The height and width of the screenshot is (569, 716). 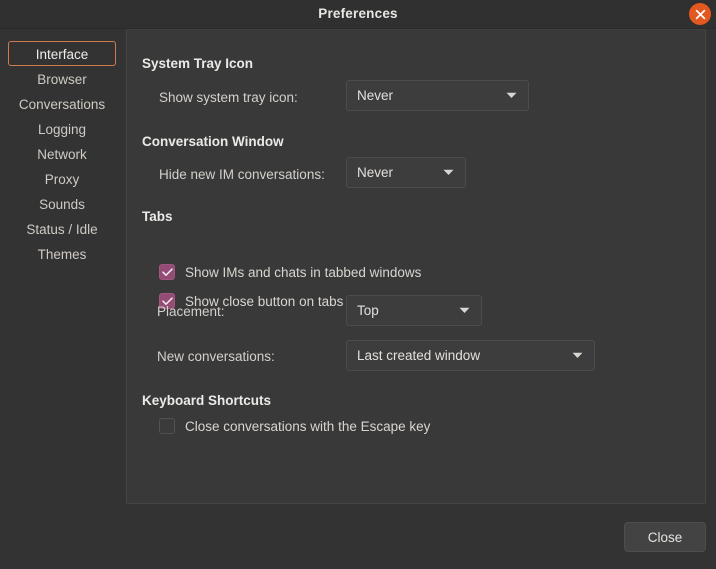 I want to click on section-heading-tabs: Tabs, so click(x=157, y=216).